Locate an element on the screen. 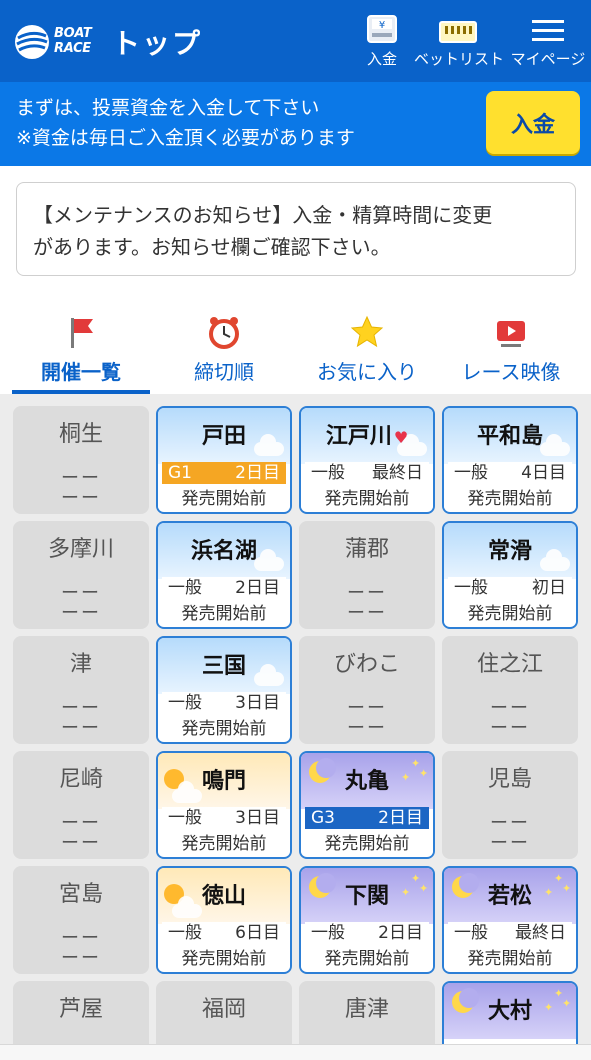 Image resolution: width=591 pixels, height=1060 pixels. race-grade-row: 一般 初日 is located at coordinates (510, 588).